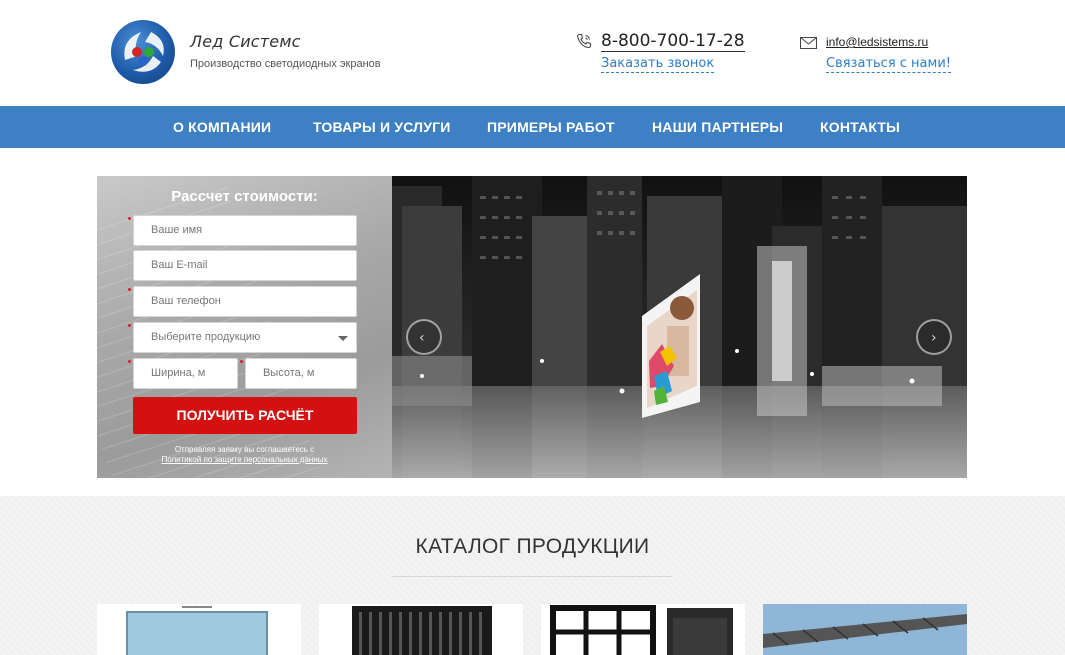 The height and width of the screenshot is (655, 1065). I want to click on privacy-policy-link: Политикой по защите персональных данных, so click(244, 460).